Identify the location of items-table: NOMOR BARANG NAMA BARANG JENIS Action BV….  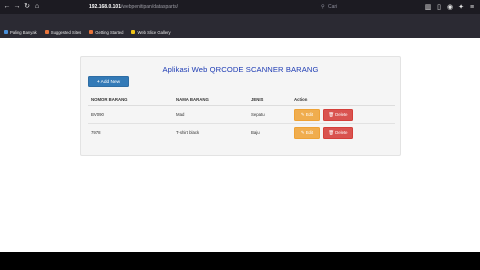
(241, 117).